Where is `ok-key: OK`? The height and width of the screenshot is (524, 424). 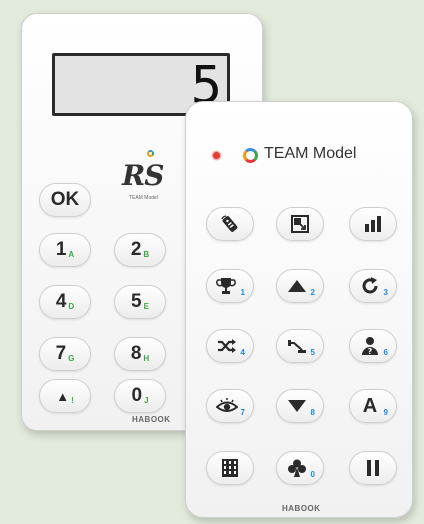 ok-key: OK is located at coordinates (65, 200).